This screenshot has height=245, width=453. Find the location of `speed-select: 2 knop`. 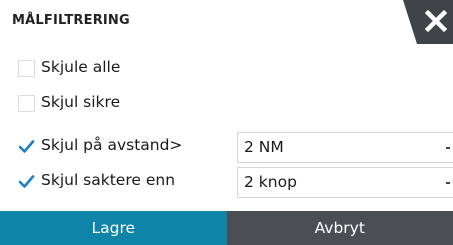

speed-select: 2 knop is located at coordinates (345, 182).